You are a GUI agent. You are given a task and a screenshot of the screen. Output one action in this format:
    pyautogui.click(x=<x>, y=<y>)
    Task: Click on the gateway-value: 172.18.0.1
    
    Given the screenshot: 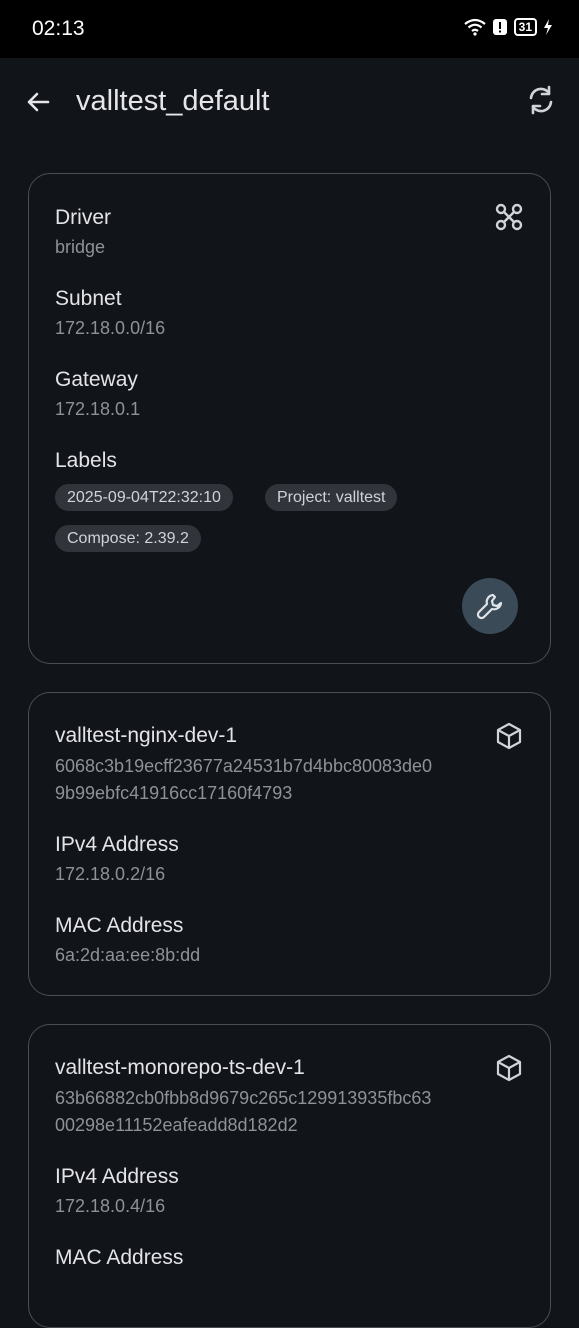 What is the action you would take?
    pyautogui.click(x=98, y=409)
    